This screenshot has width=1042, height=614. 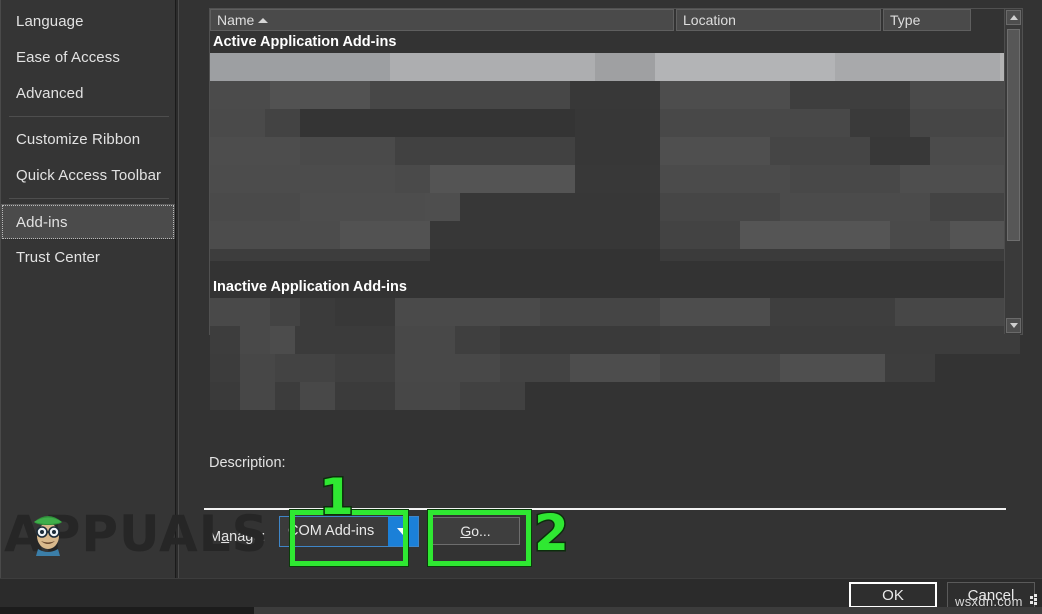 I want to click on inactive-addins-rows, so click(x=616, y=354).